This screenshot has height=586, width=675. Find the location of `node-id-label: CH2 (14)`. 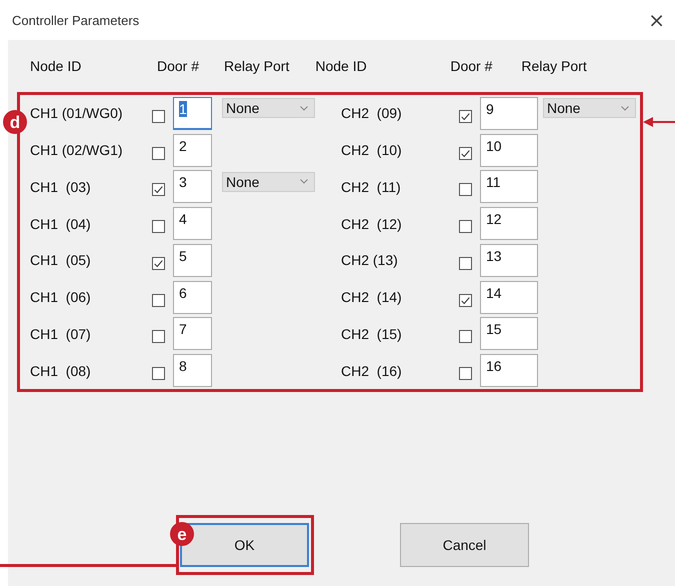

node-id-label: CH2 (14) is located at coordinates (372, 297).